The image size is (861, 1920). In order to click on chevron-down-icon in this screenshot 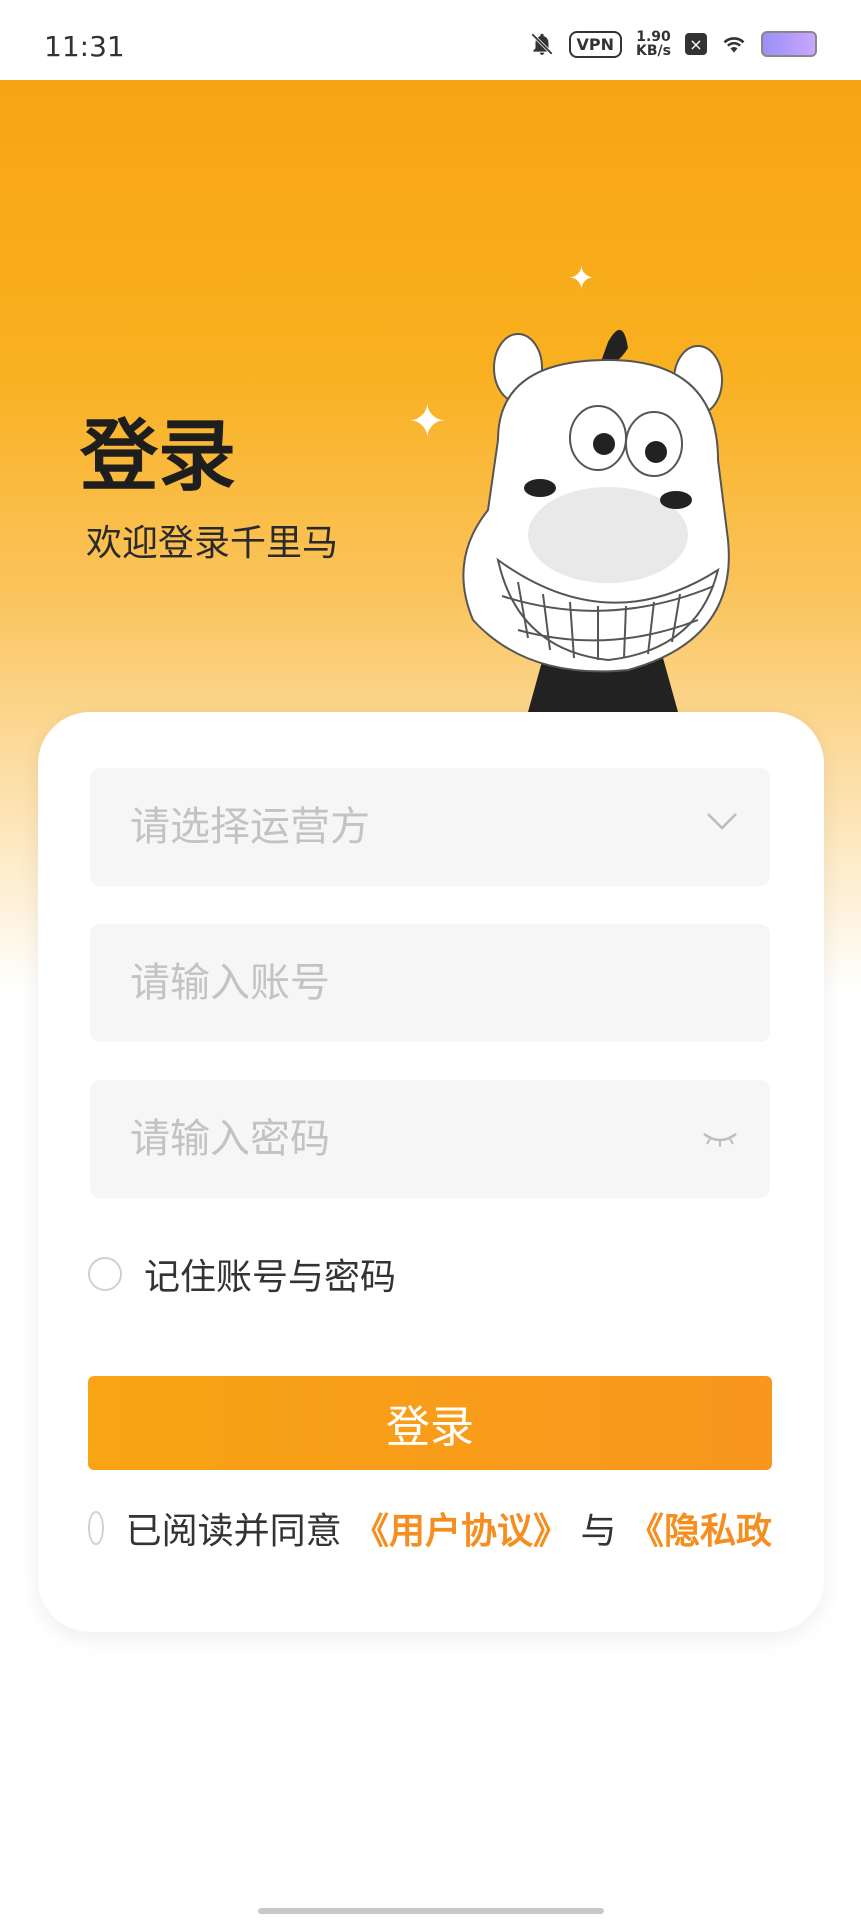, I will do `click(722, 821)`.